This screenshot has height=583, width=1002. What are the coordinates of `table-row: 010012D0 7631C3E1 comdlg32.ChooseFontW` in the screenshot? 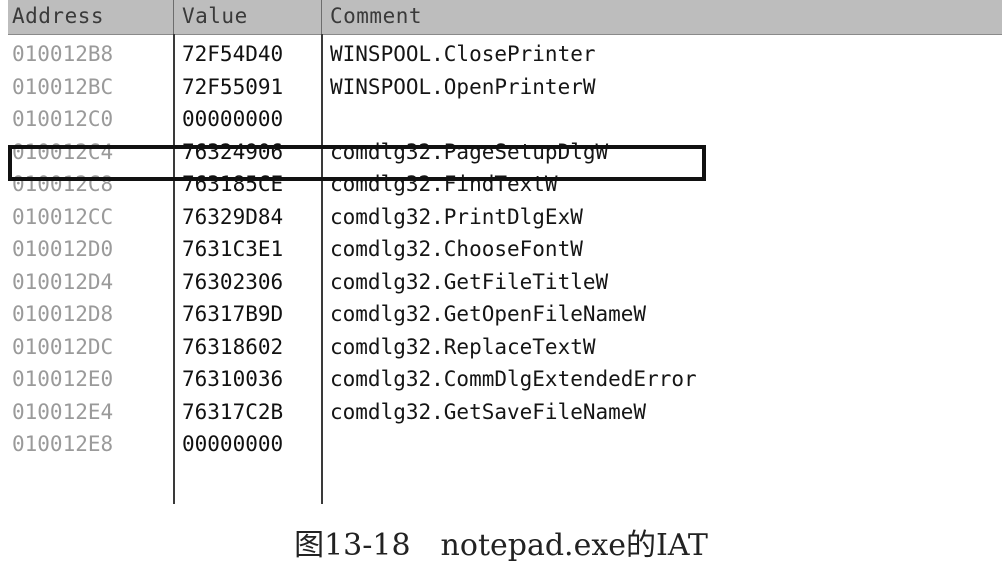 It's located at (505, 249).